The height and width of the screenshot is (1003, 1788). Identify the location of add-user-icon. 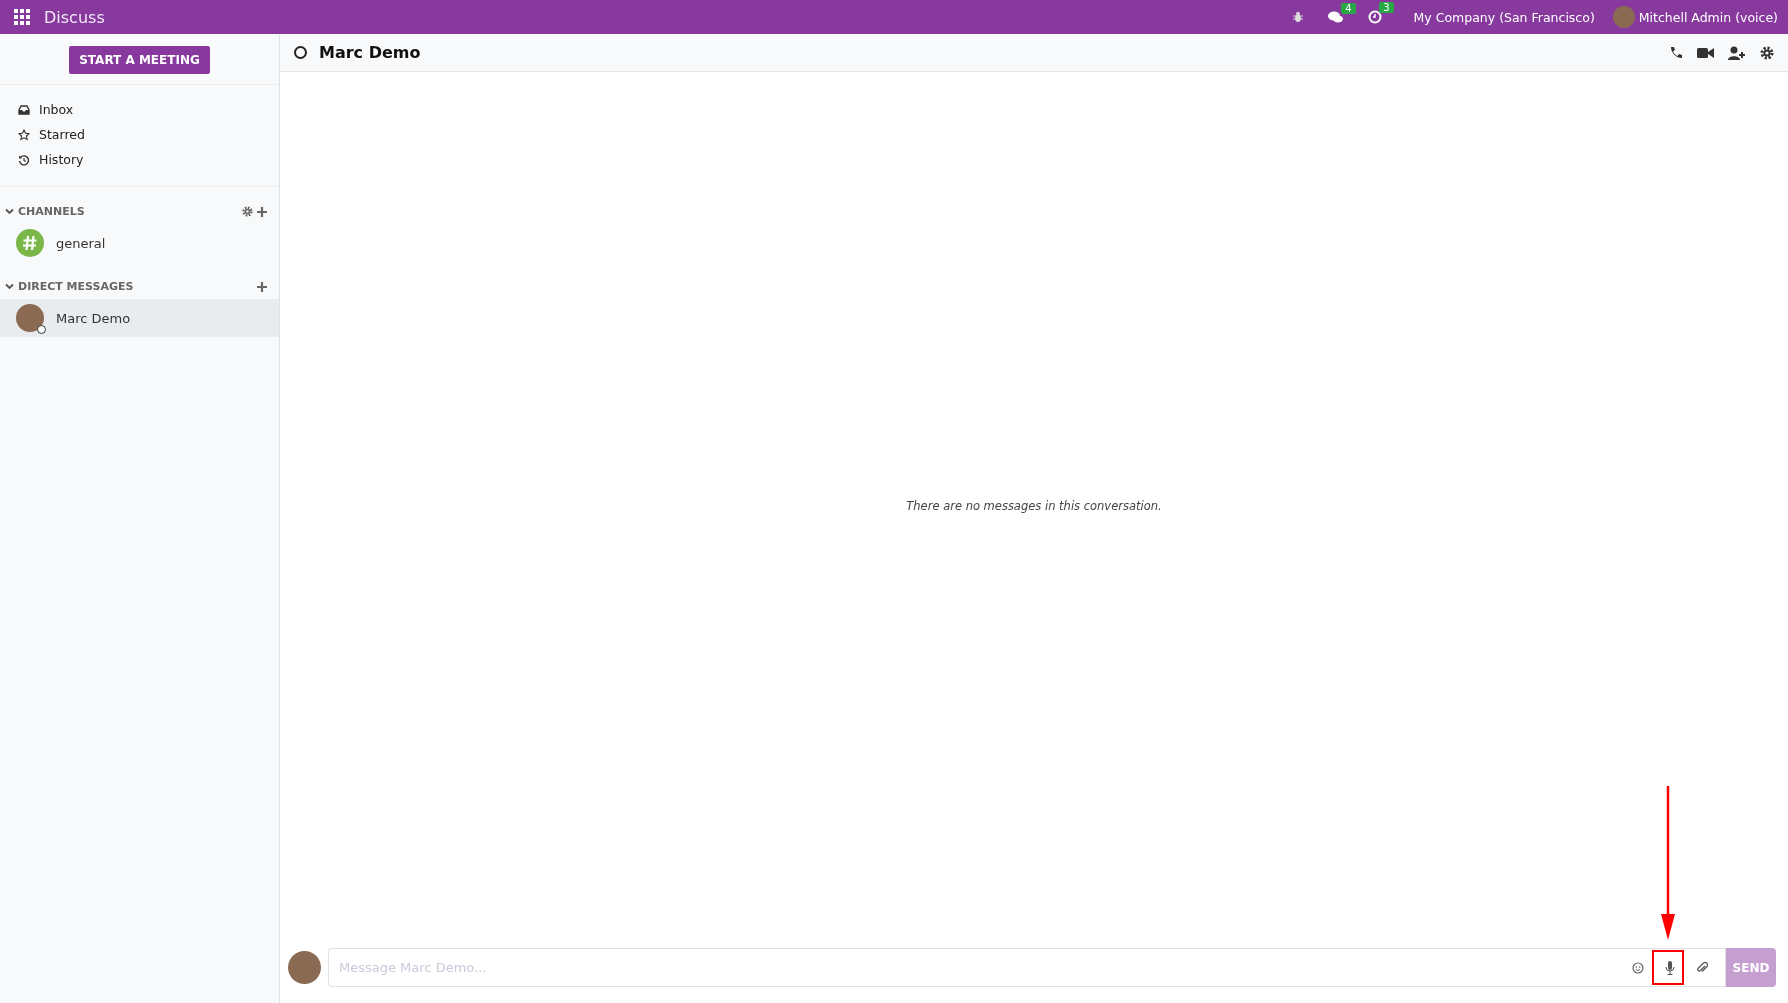
(1737, 52).